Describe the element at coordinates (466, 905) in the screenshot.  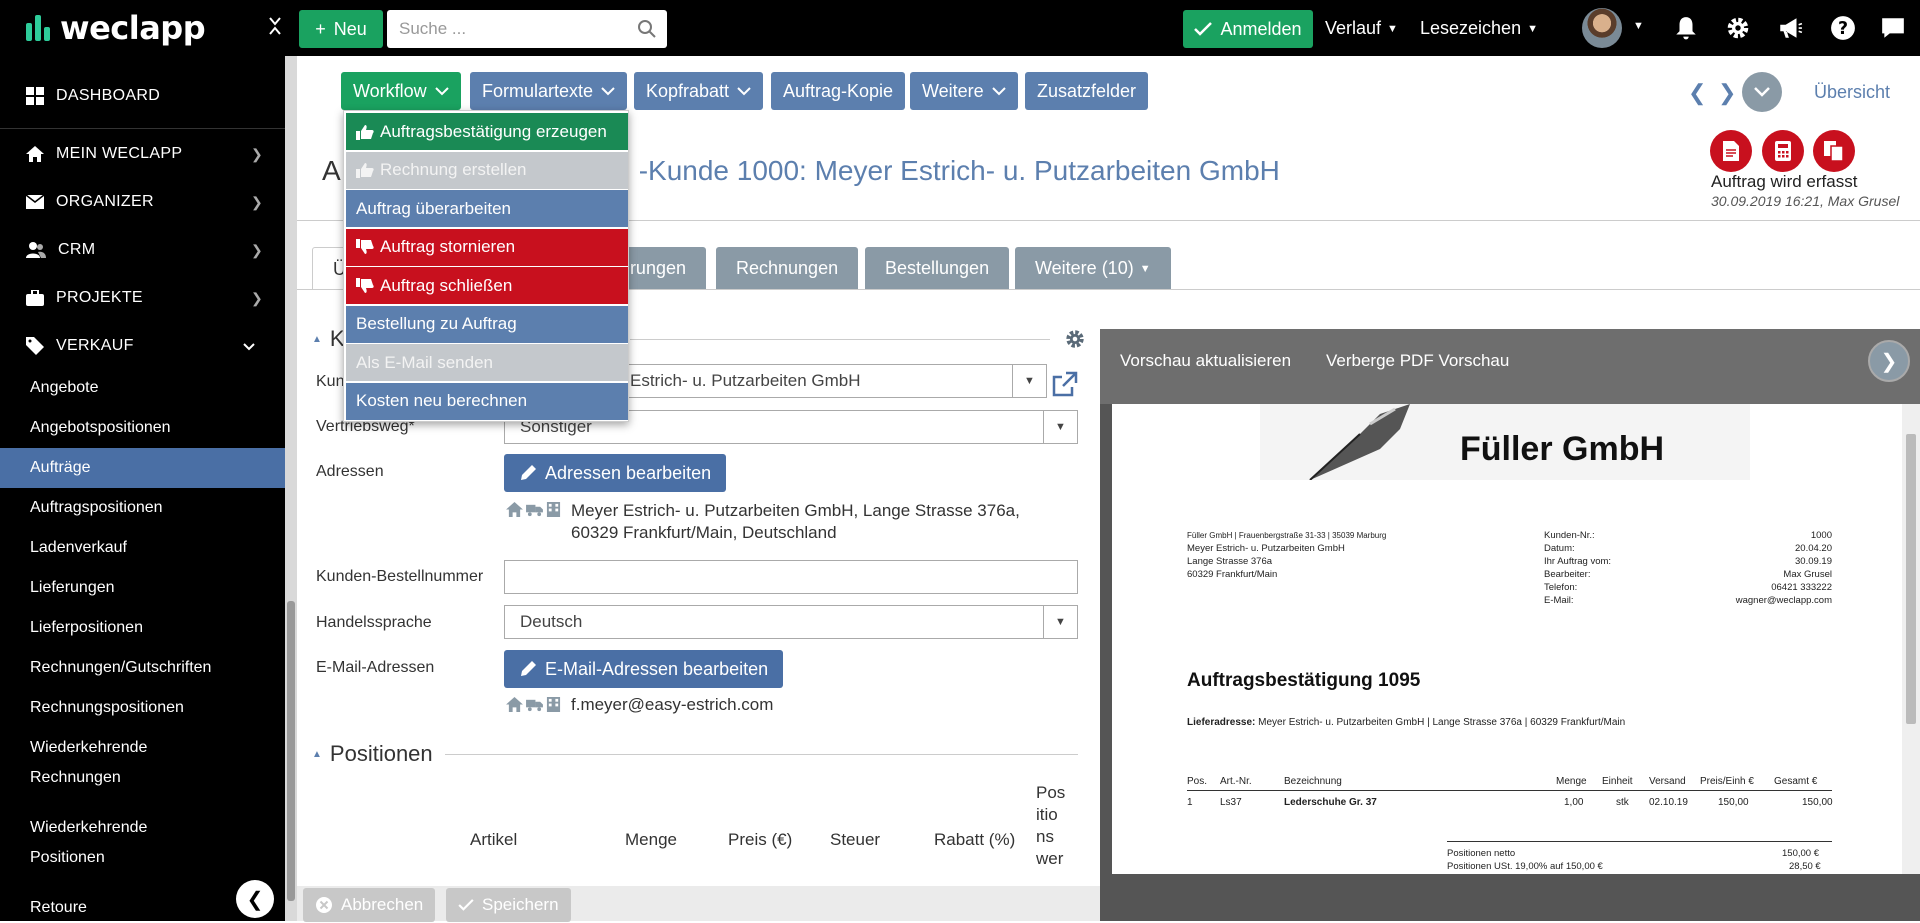
I see `check-icon` at that location.